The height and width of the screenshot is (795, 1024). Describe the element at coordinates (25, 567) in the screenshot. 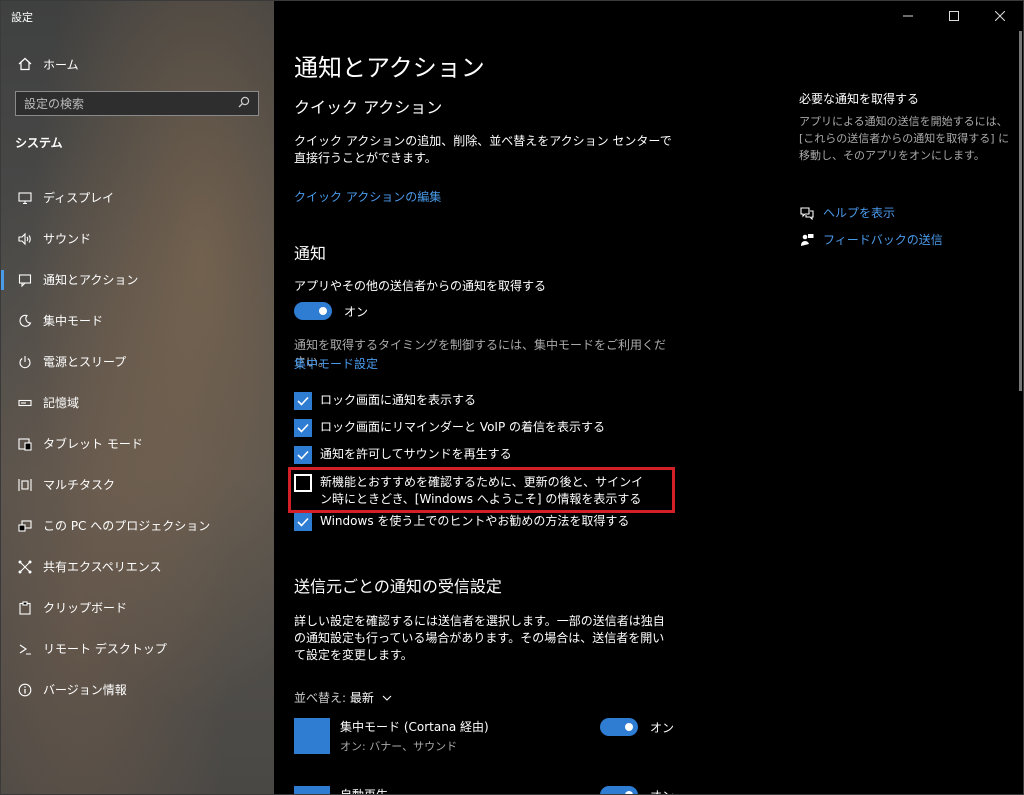

I see `share-icon` at that location.